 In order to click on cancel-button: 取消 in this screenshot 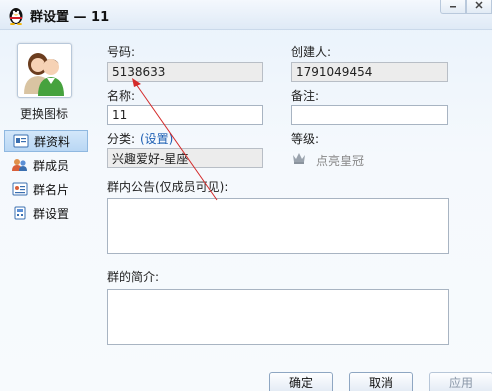, I will do `click(381, 381)`.